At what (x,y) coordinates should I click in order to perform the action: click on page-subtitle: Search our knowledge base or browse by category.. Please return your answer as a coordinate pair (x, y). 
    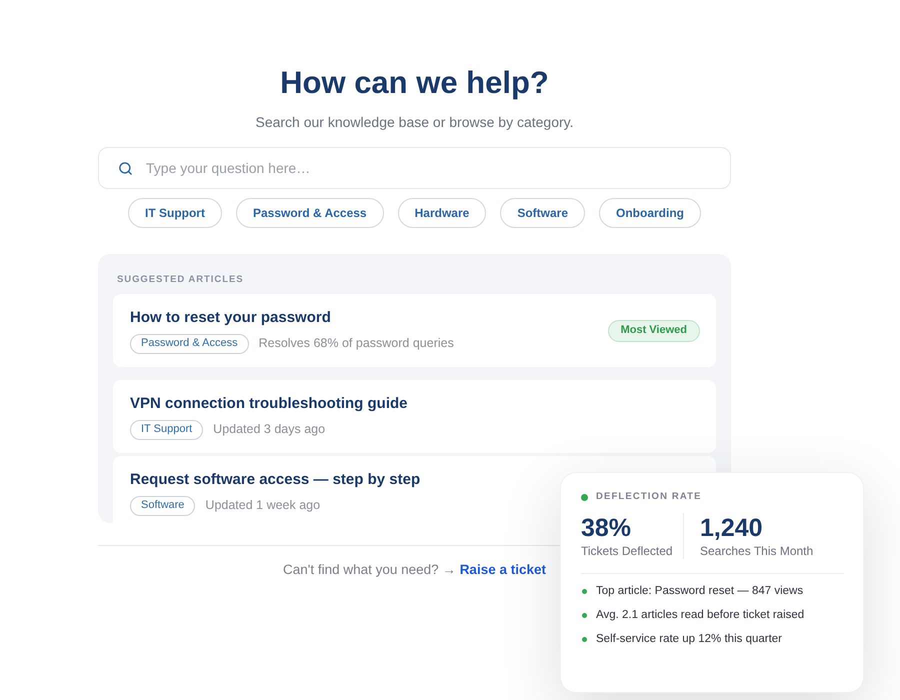
    Looking at the image, I should click on (414, 122).